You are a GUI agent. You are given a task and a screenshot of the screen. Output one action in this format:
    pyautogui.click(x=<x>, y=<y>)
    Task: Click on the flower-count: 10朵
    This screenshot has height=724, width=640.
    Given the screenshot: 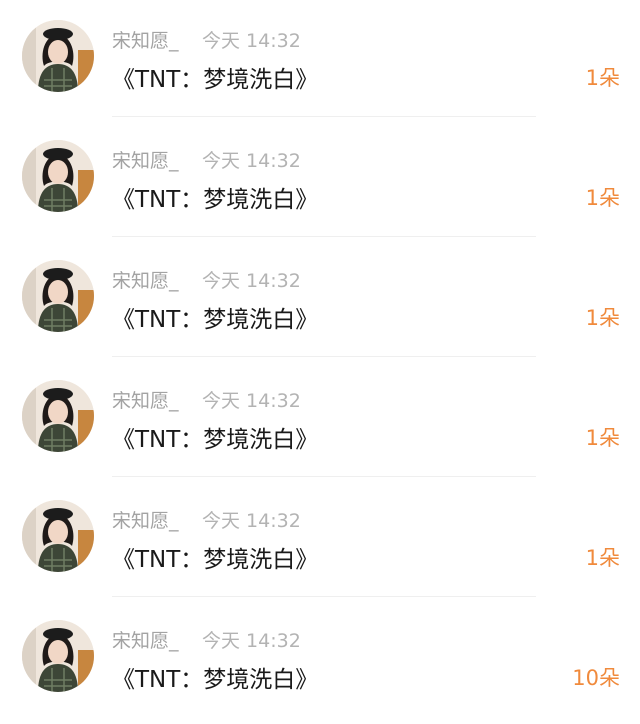 What is the action you would take?
    pyautogui.click(x=596, y=678)
    